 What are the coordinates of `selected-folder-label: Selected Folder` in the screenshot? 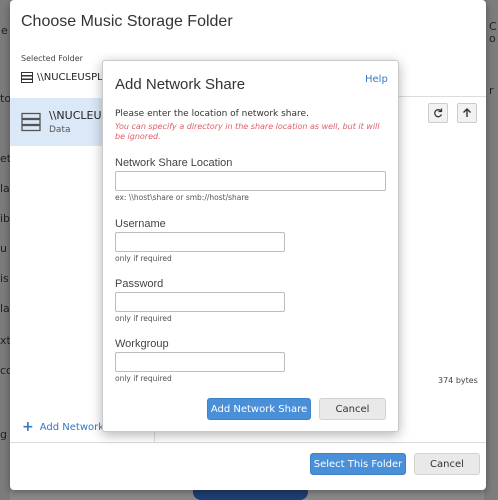 It's located at (52, 58).